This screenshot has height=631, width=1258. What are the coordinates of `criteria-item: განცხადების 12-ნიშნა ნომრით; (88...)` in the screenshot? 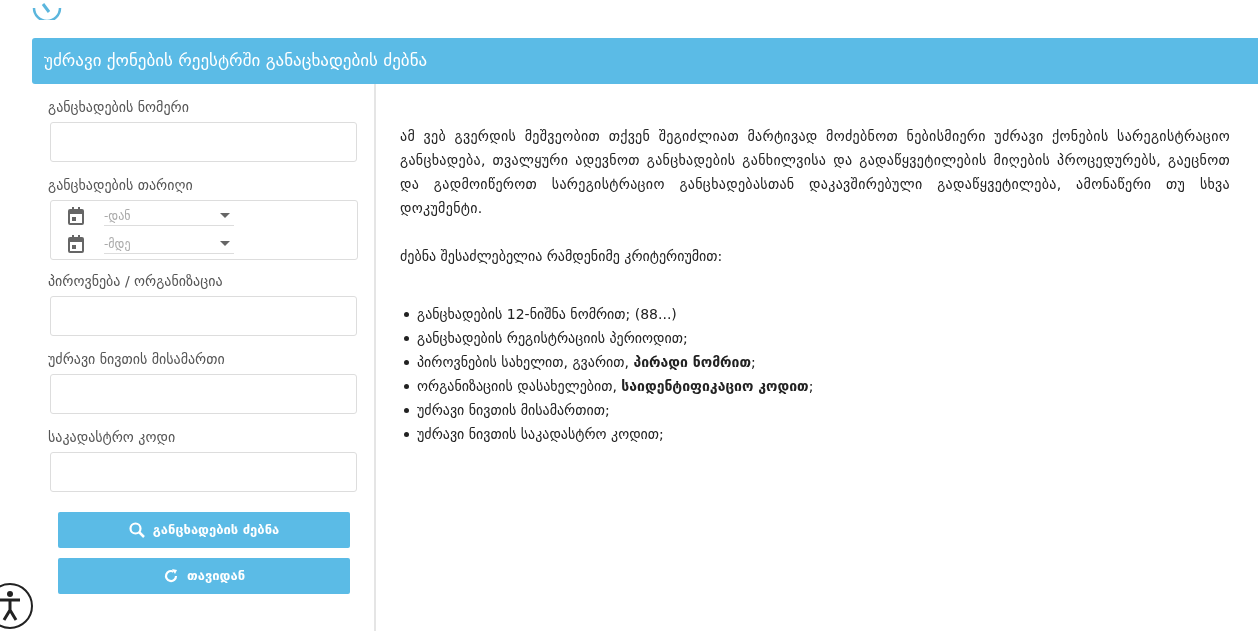 It's located at (547, 314).